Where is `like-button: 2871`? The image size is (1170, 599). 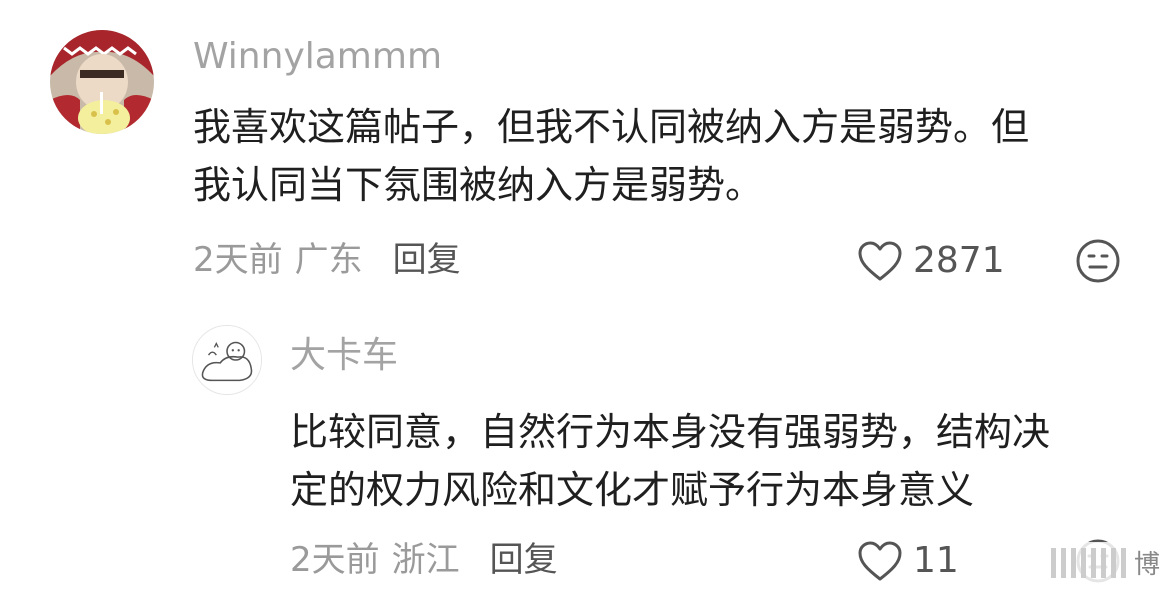 like-button: 2871 is located at coordinates (931, 261).